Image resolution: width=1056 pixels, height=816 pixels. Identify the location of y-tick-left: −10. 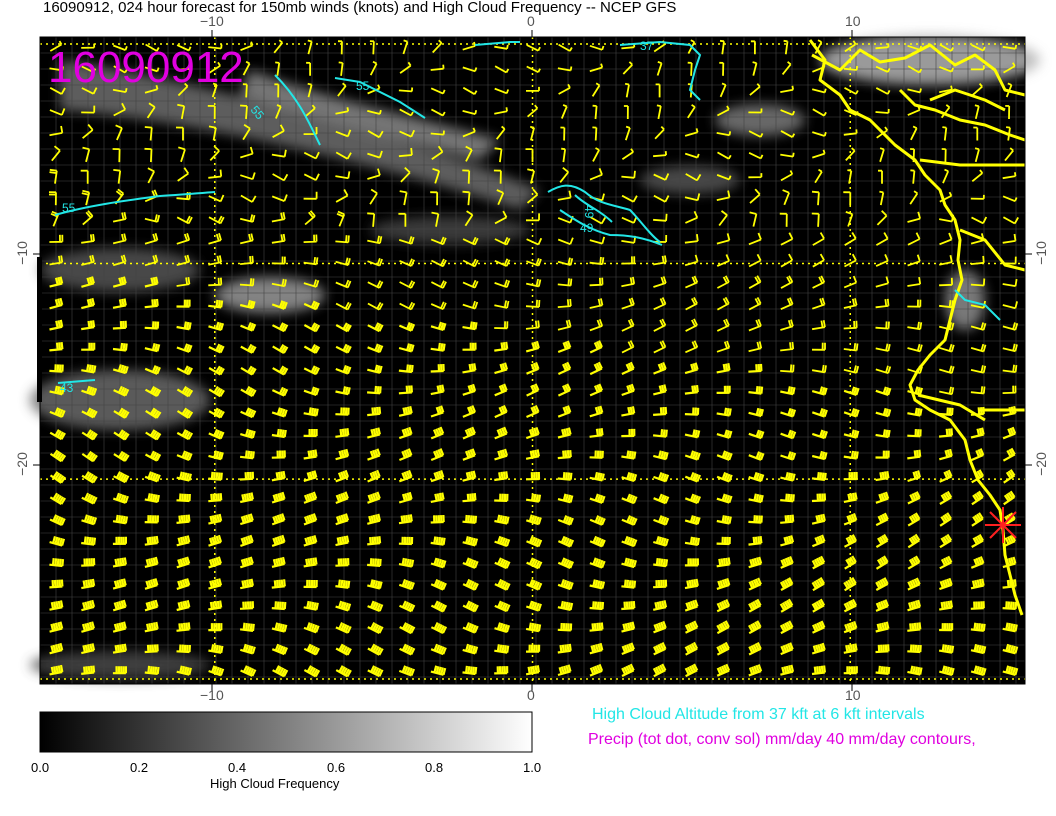
(21, 253).